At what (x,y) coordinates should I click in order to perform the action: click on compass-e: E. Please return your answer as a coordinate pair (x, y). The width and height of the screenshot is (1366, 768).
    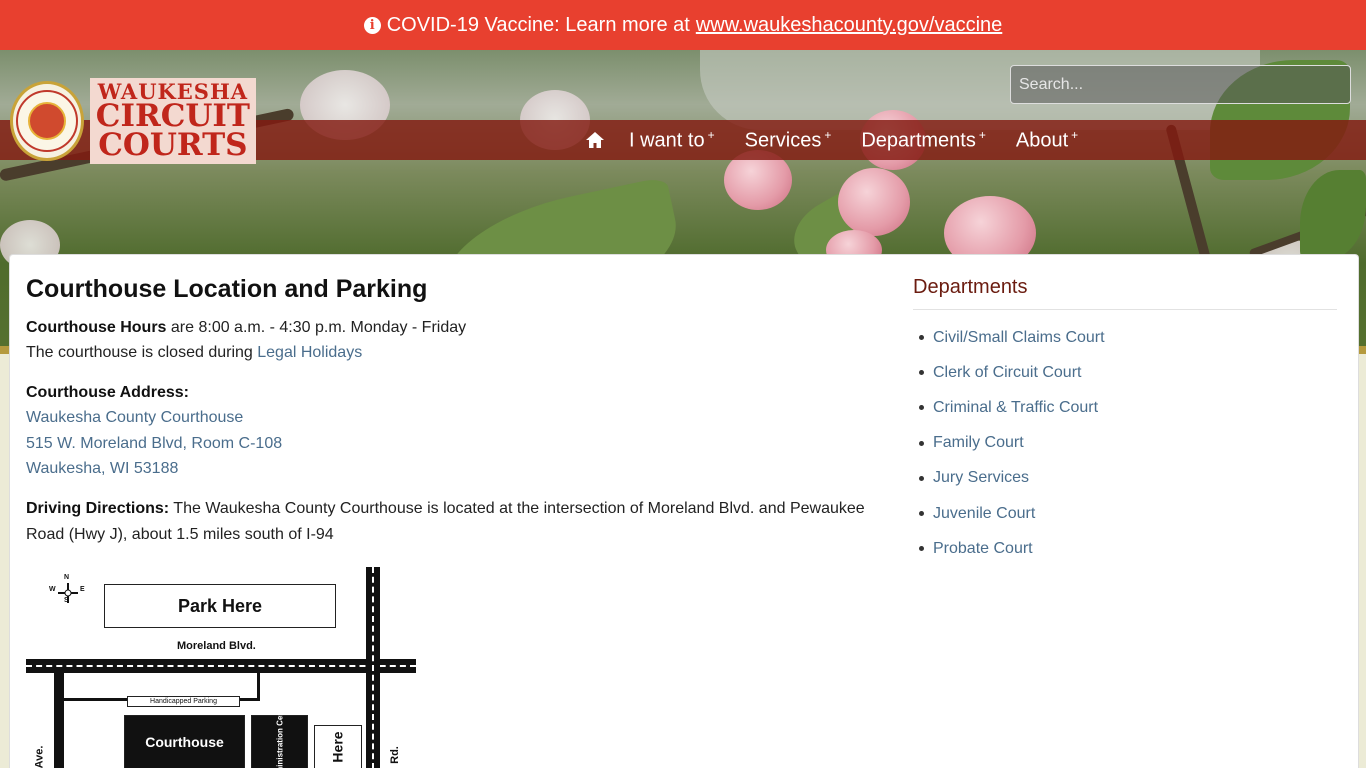
    Looking at the image, I should click on (82, 589).